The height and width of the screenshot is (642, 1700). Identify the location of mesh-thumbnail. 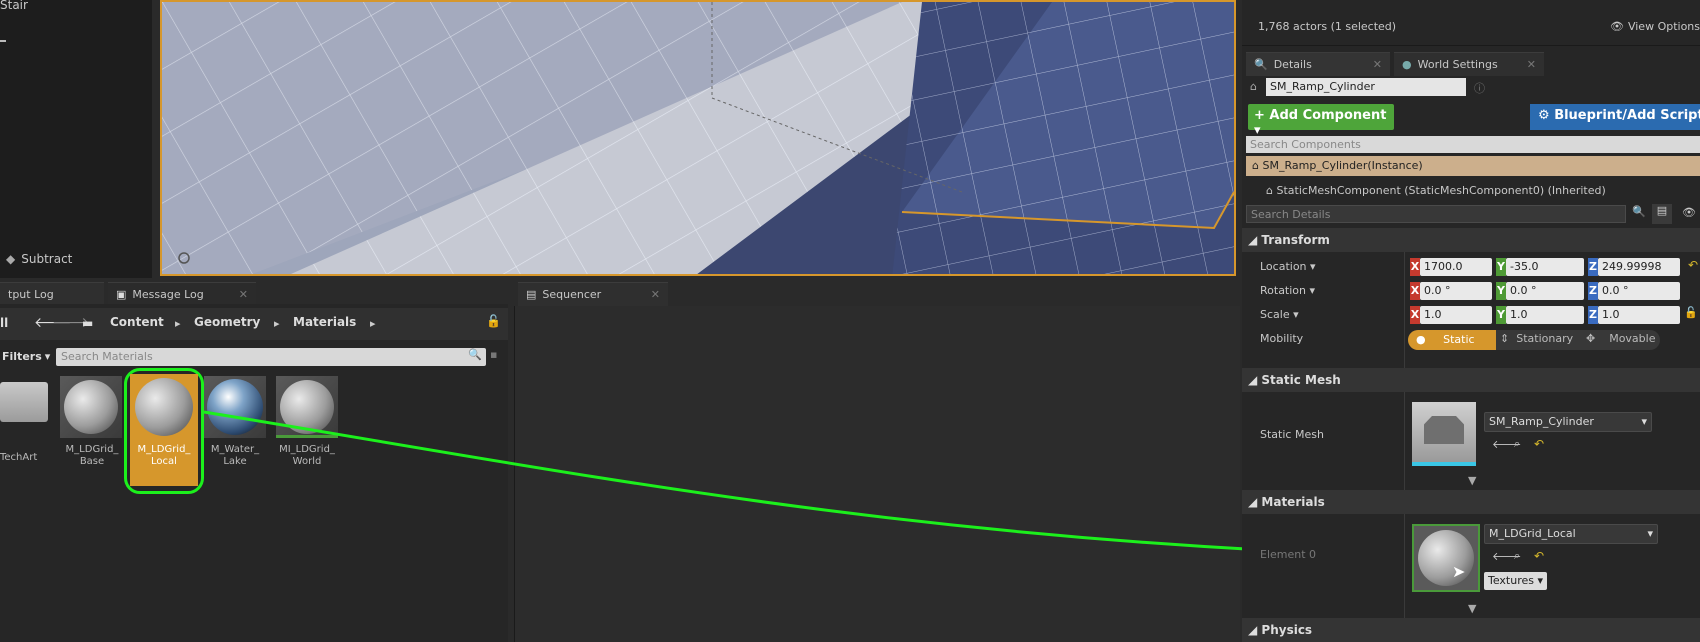
(1444, 434).